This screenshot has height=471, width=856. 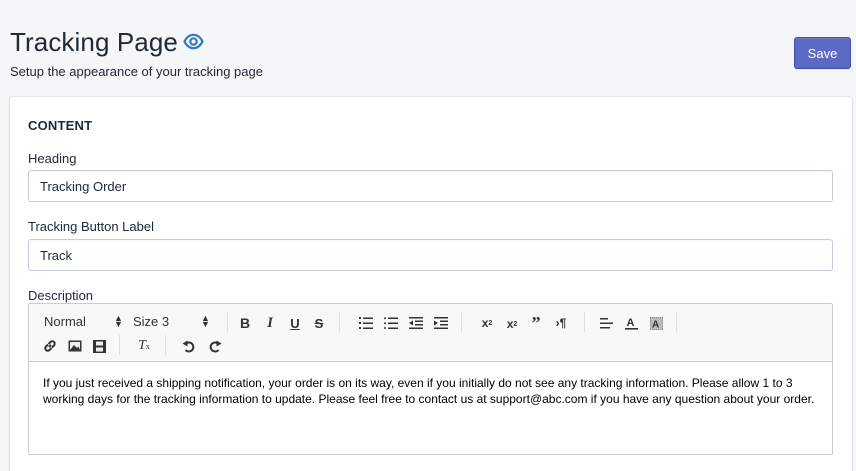 I want to click on outdent-icon, so click(x=416, y=323).